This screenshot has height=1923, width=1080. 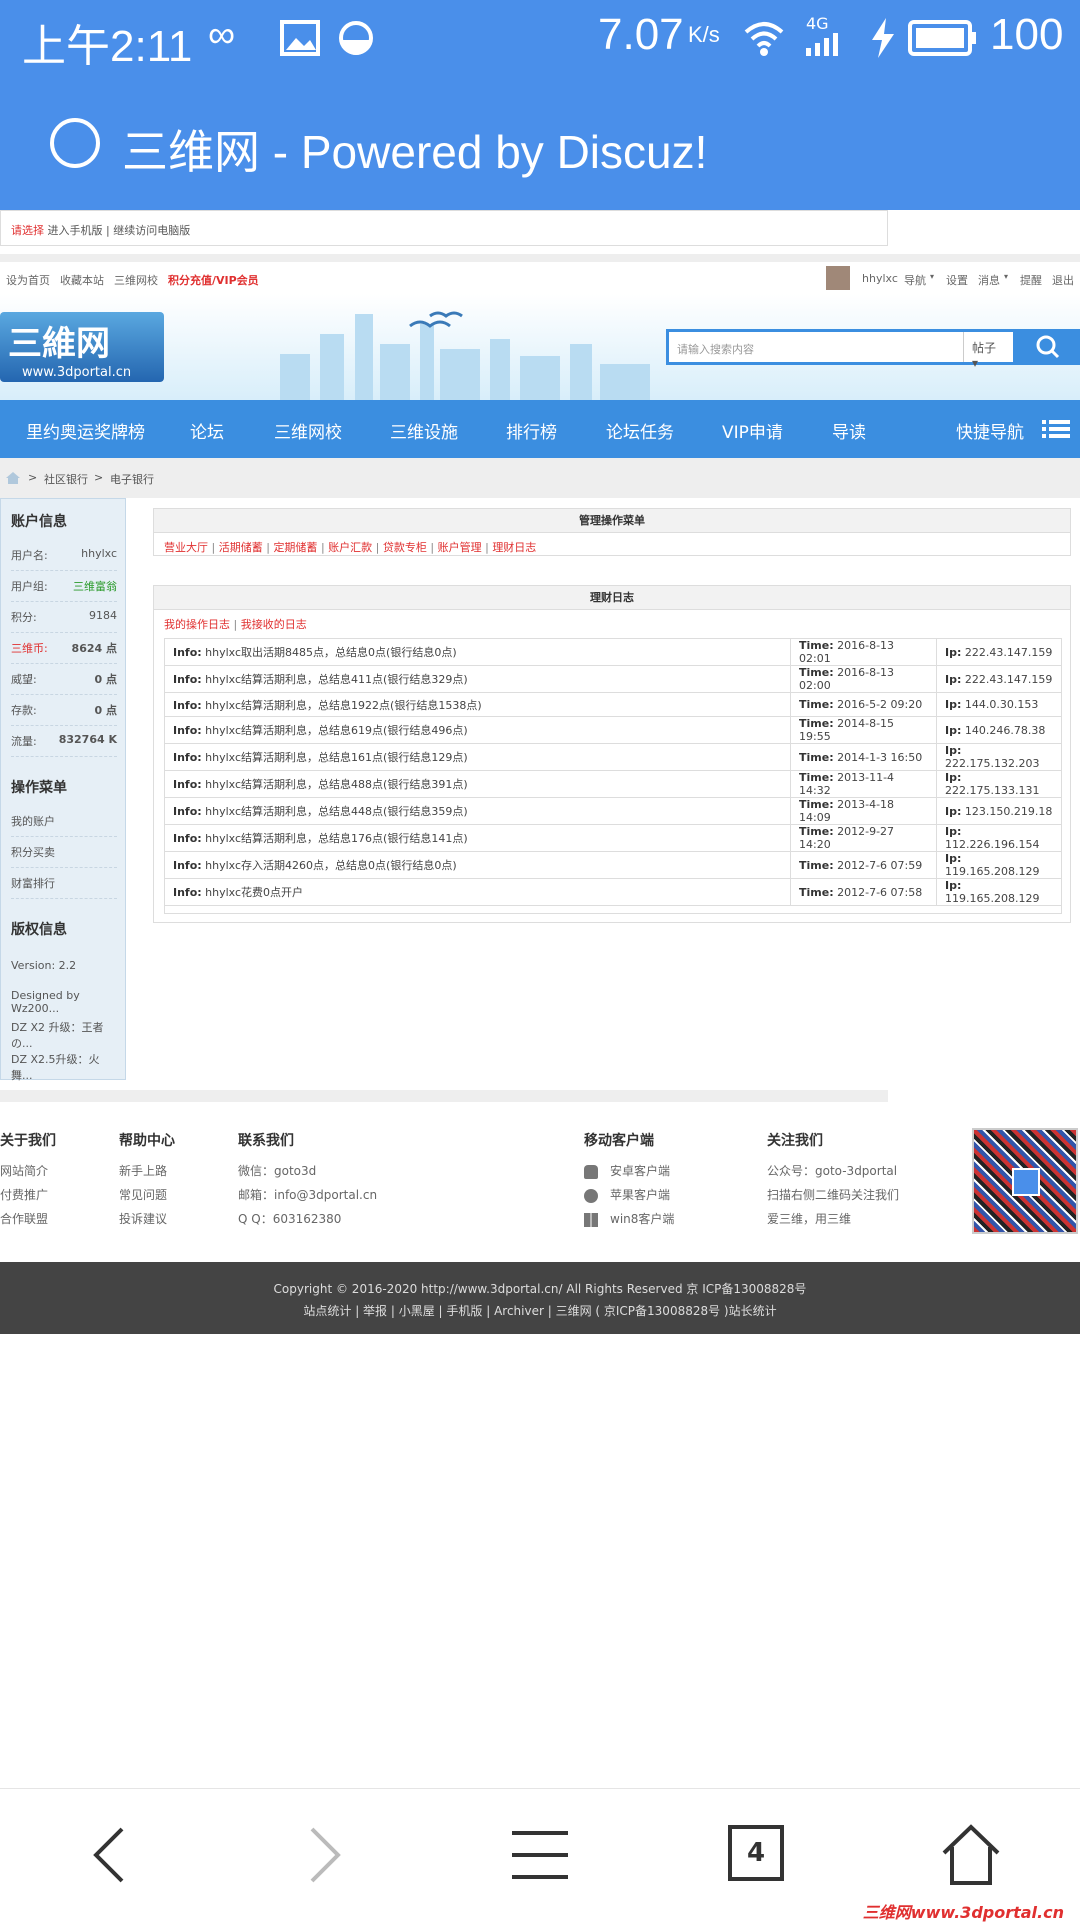 What do you see at coordinates (136, 280) in the screenshot?
I see `school-link: 三维网校` at bounding box center [136, 280].